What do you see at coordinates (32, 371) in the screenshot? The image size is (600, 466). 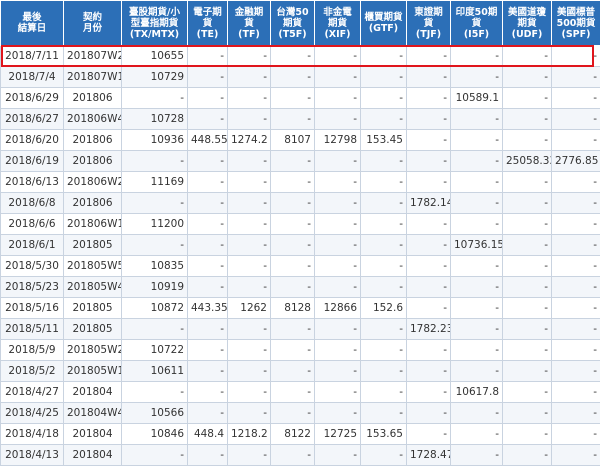 I see `table-cell: 2018/5/2` at bounding box center [32, 371].